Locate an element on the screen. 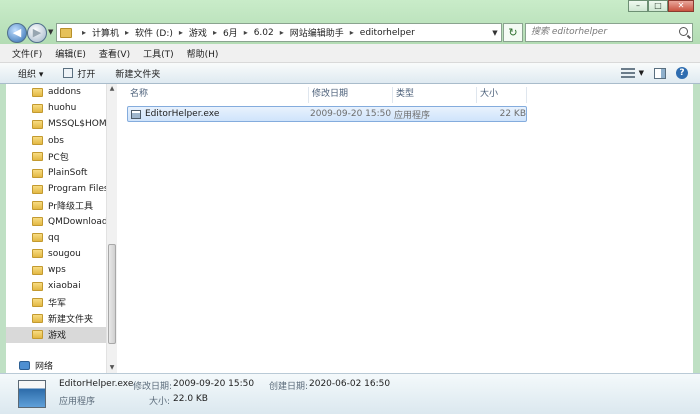 The width and height of the screenshot is (700, 414). tree-item-network: 网络 is located at coordinates (36, 365).